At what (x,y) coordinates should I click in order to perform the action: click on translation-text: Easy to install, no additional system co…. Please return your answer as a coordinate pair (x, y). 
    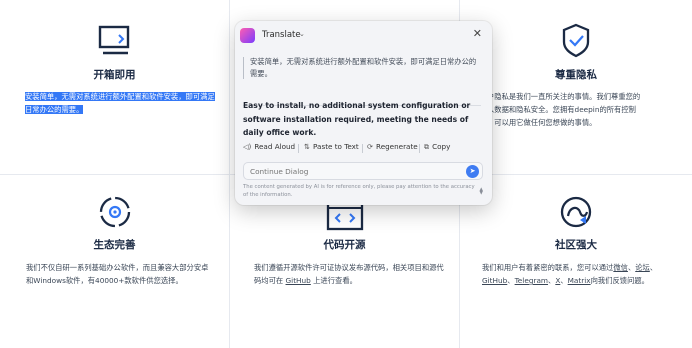
    Looking at the image, I should click on (357, 119).